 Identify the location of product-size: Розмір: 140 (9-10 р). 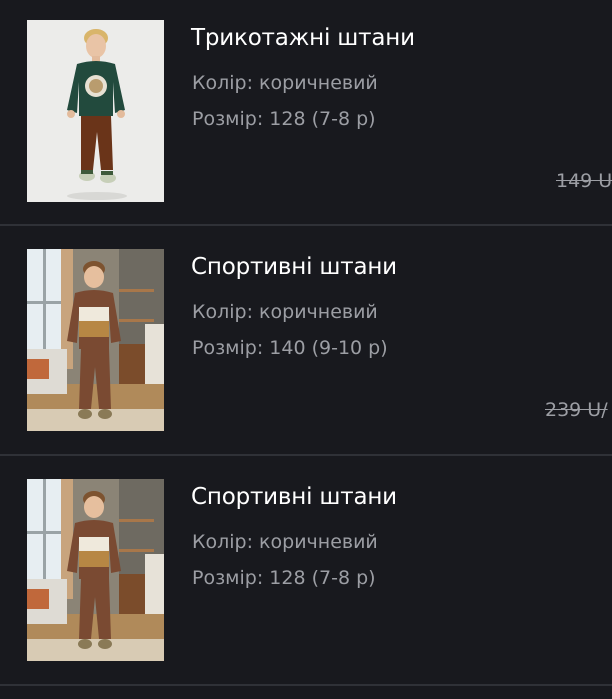
(290, 348).